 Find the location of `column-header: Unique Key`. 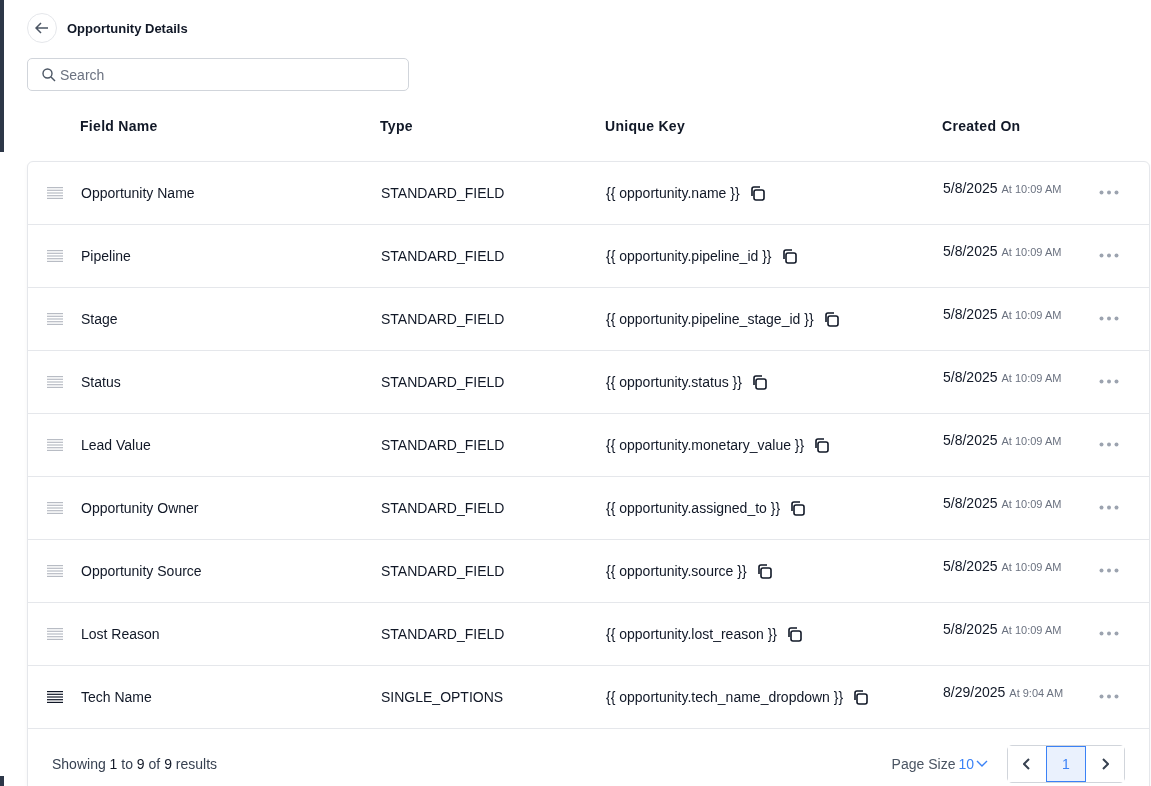

column-header: Unique Key is located at coordinates (645, 126).